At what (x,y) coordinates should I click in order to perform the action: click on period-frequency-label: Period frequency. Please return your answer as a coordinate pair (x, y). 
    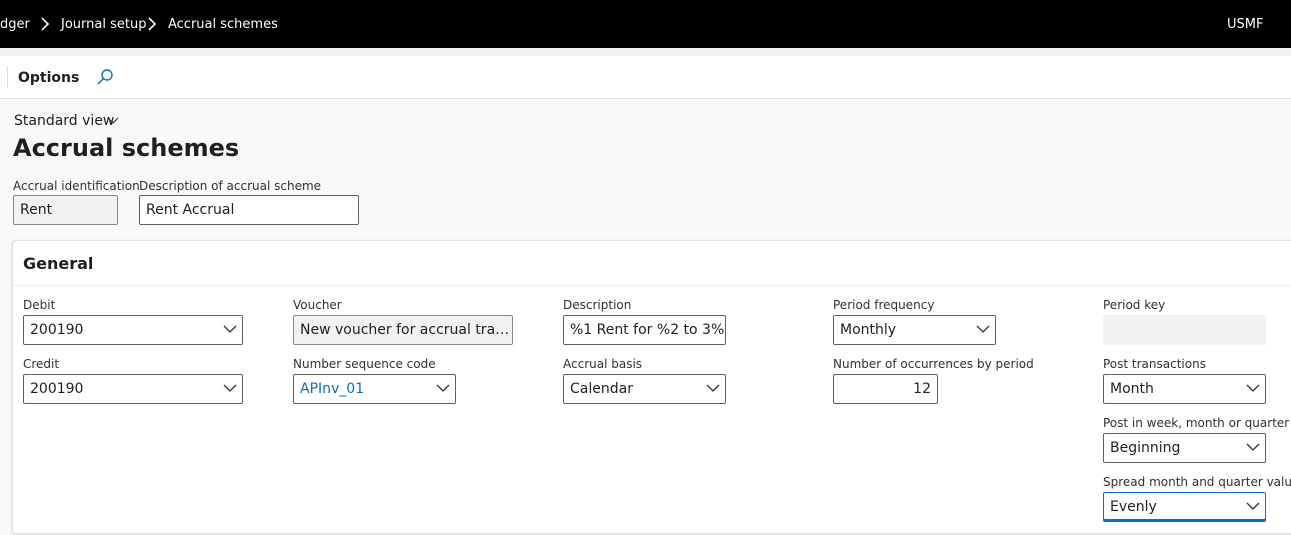
    Looking at the image, I should click on (884, 305).